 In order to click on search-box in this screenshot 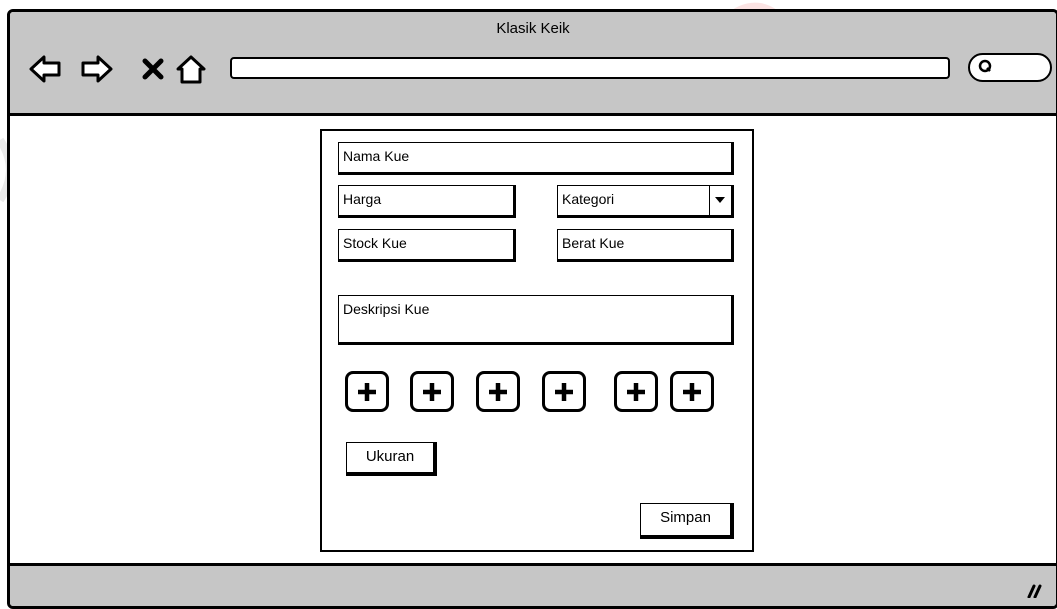, I will do `click(1010, 67)`.